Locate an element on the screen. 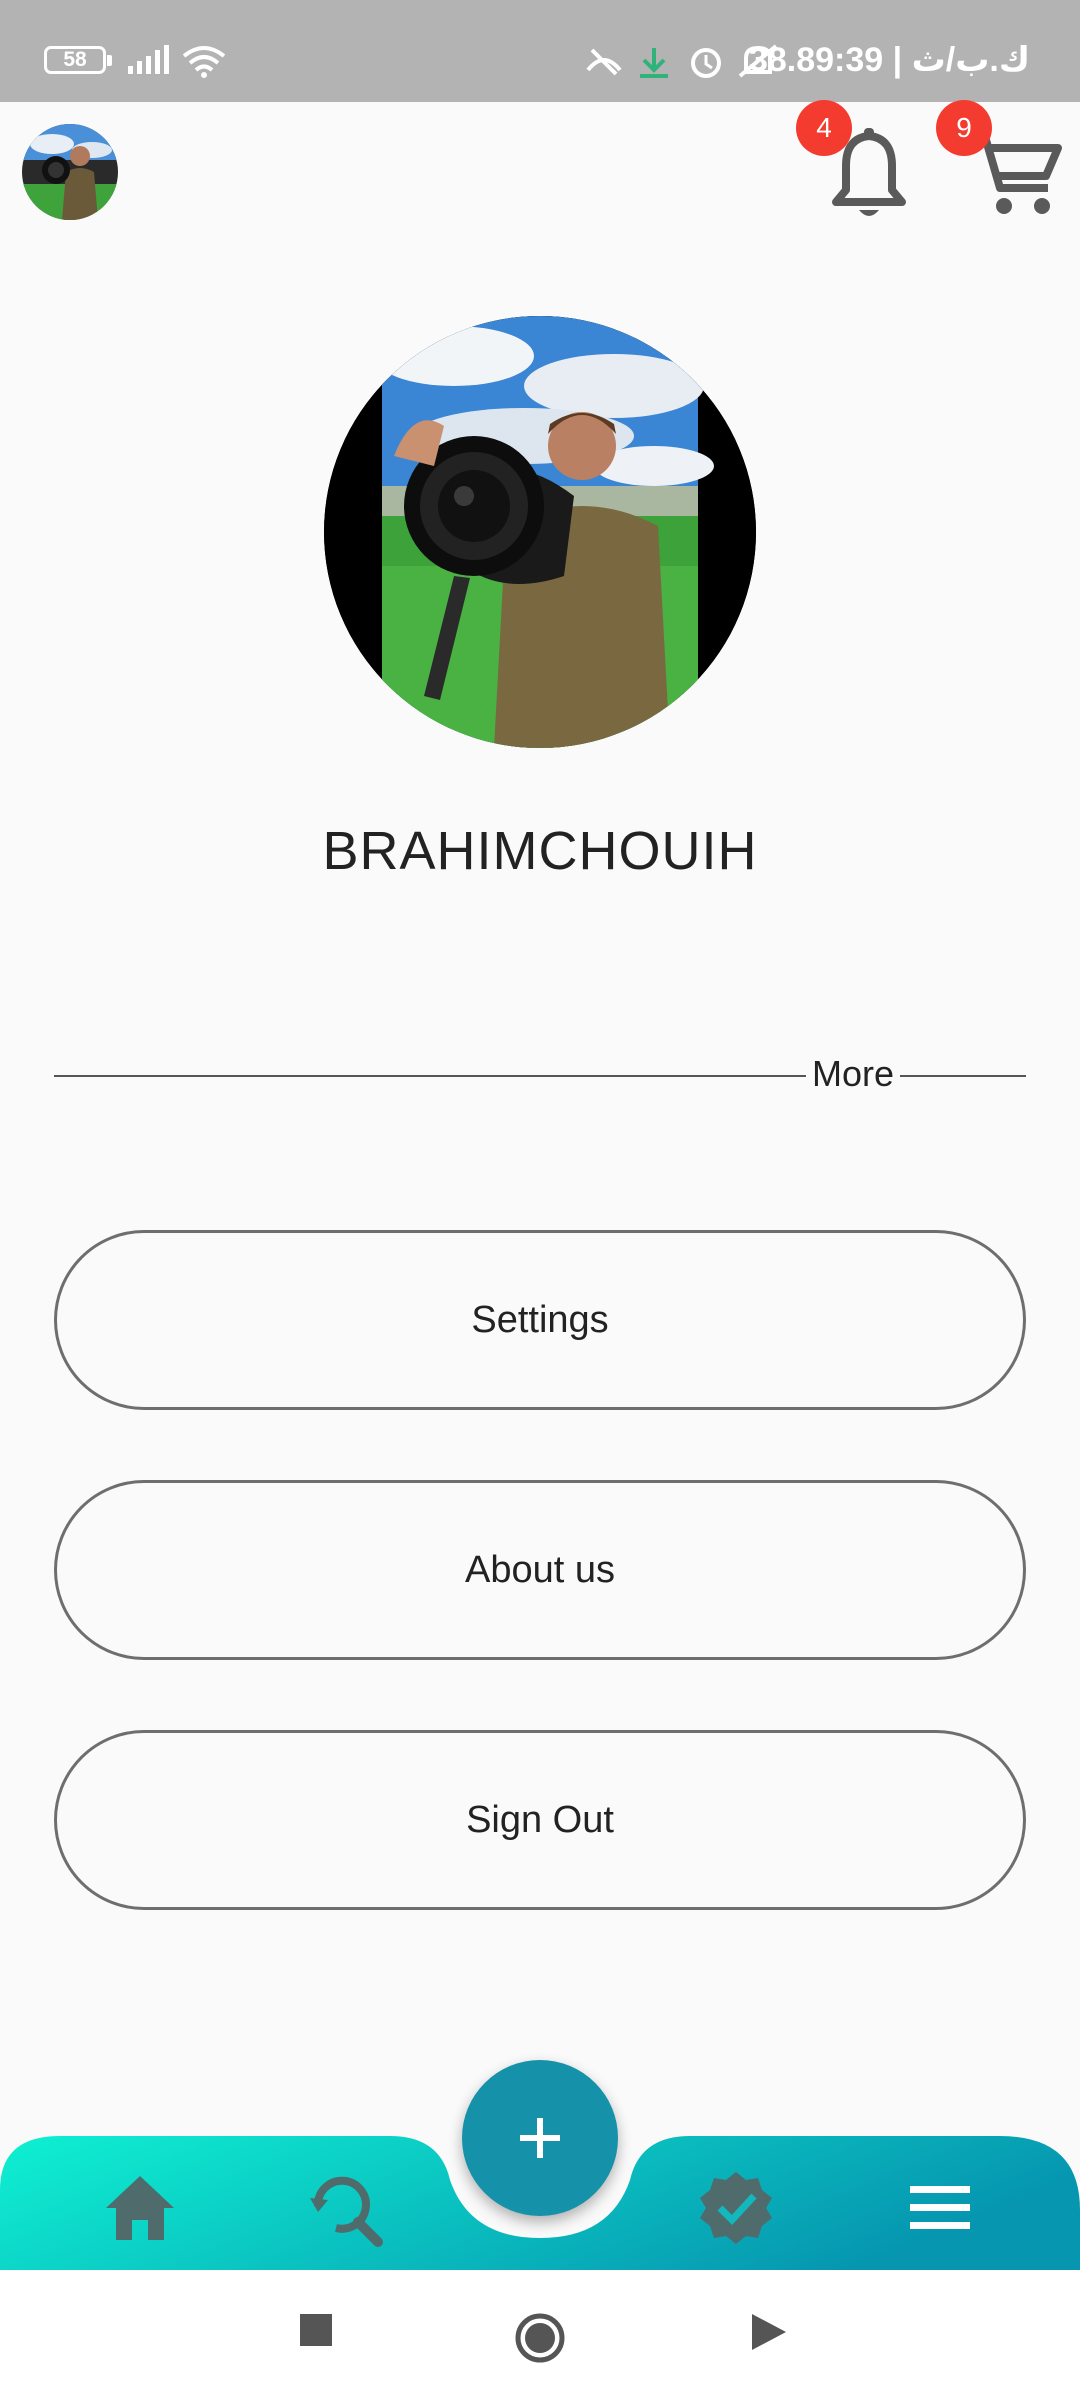 The image size is (1080, 2400). about-us-button: About us is located at coordinates (540, 1570).